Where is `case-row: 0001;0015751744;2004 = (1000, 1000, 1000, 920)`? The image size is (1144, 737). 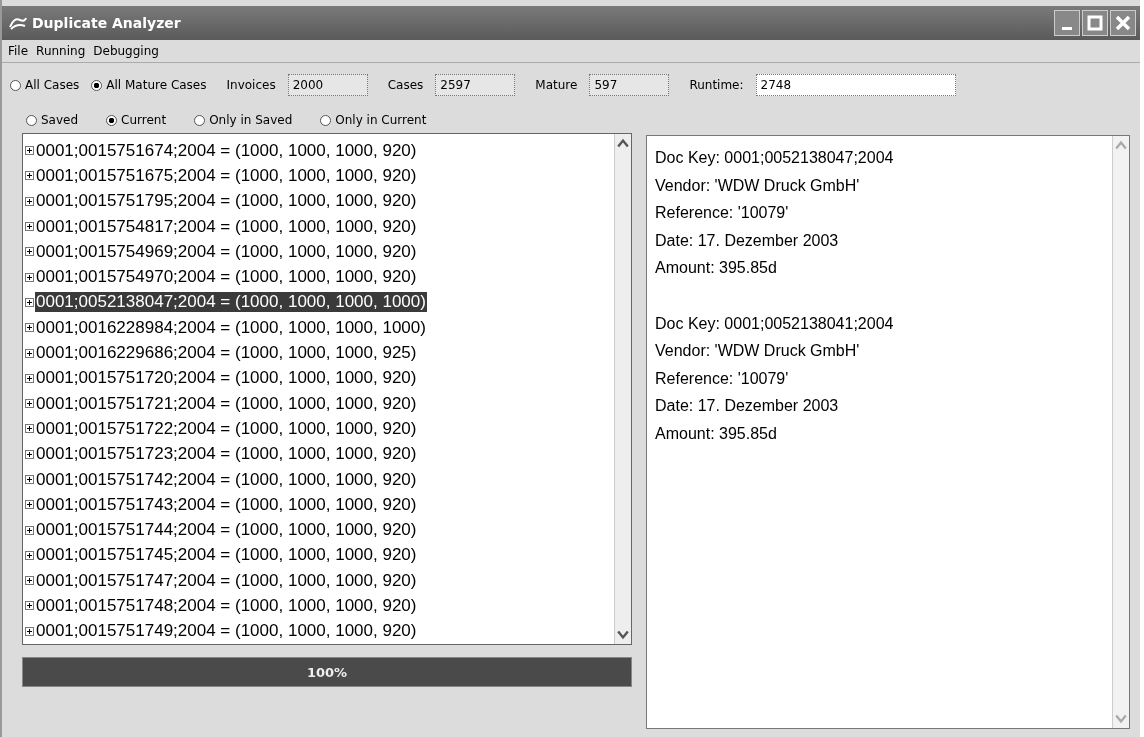
case-row: 0001;0015751744;2004 = (1000, 1000, 1000, 920) is located at coordinates (226, 530).